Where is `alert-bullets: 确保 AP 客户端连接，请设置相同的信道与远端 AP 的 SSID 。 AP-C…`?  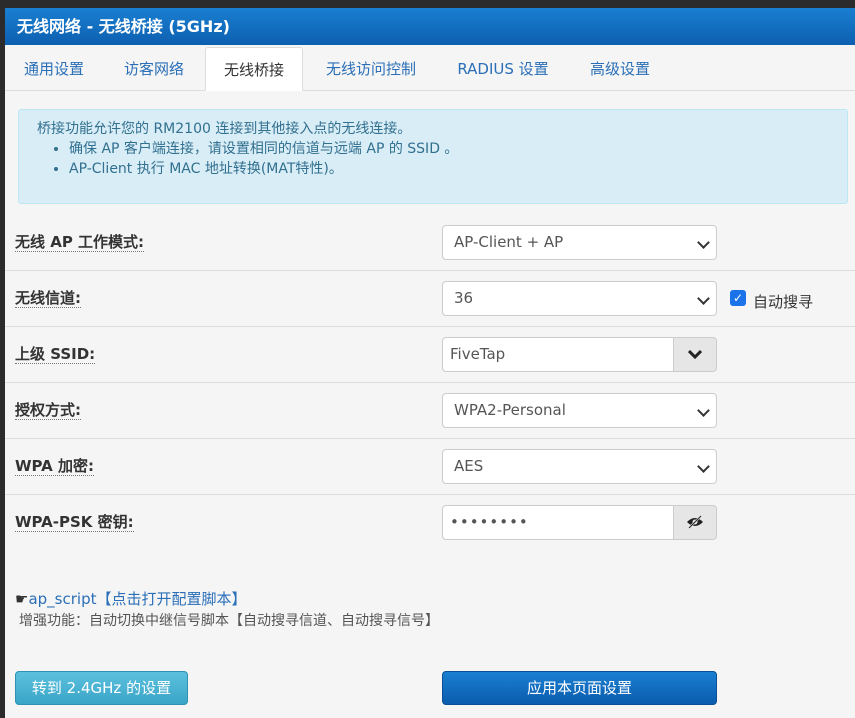 alert-bullets: 确保 AP 客户端连接，请设置相同的信道与远端 AP 的 SSID 。 AP-C… is located at coordinates (458, 159).